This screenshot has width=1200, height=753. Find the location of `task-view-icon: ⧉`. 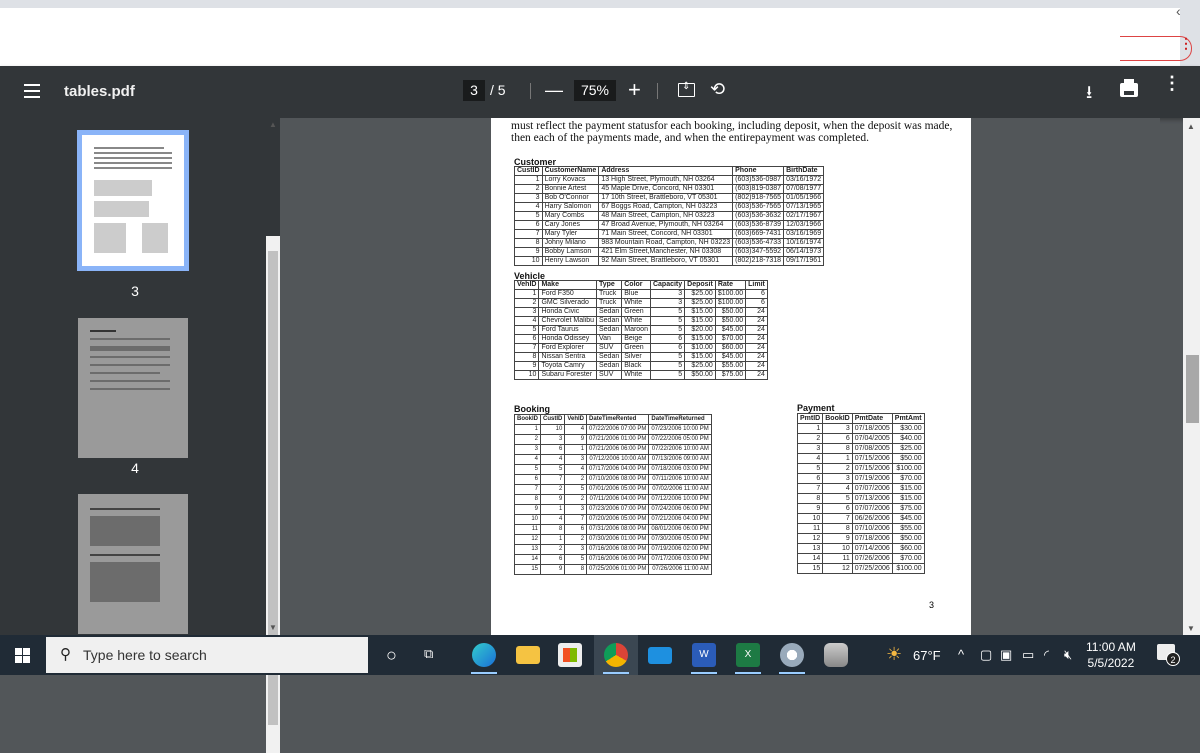

task-view-icon: ⧉ is located at coordinates (428, 654).